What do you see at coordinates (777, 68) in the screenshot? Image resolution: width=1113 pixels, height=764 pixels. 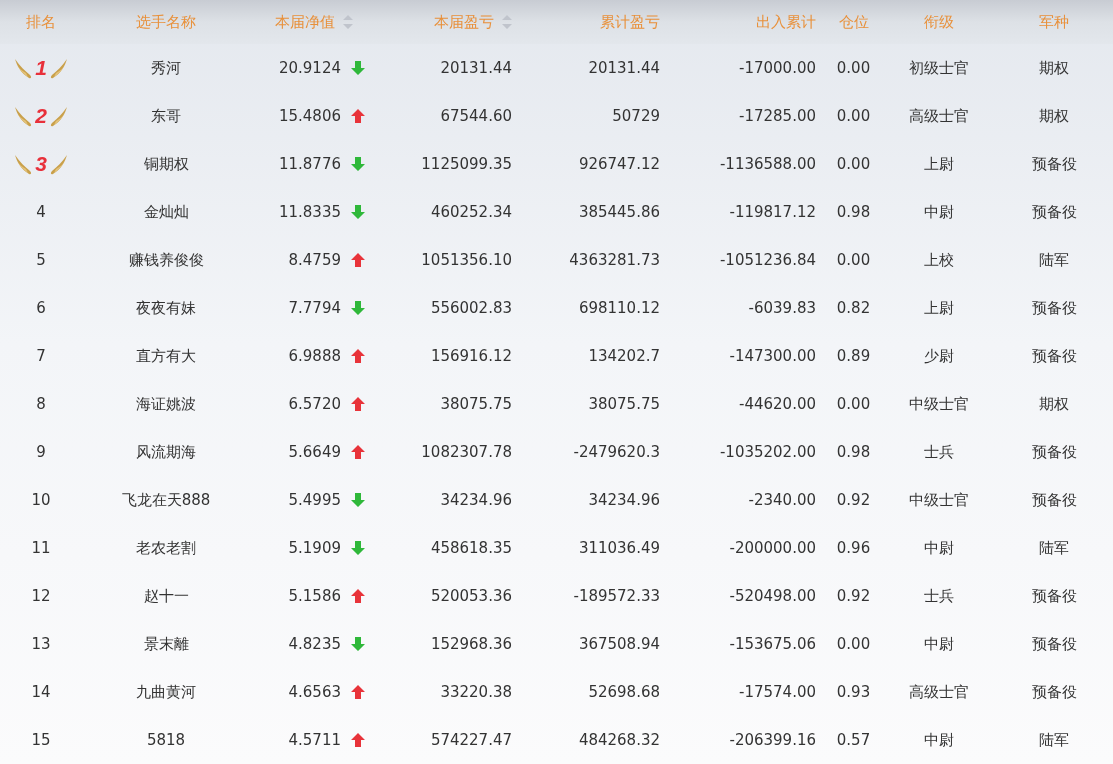 I see `table-cell: -17000.00` at bounding box center [777, 68].